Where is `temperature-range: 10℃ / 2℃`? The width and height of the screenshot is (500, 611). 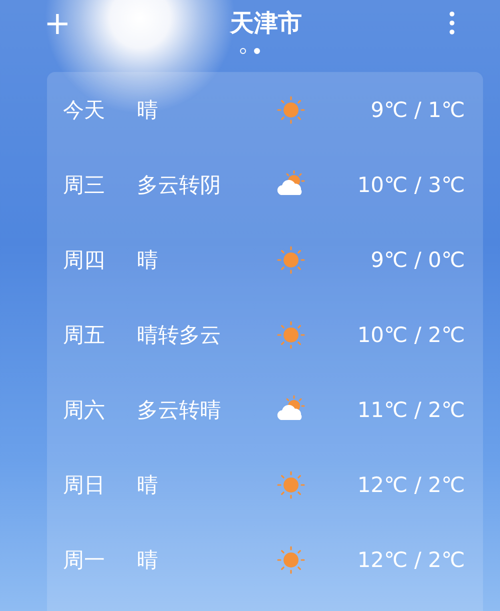
temperature-range: 10℃ / 2℃ is located at coordinates (410, 334).